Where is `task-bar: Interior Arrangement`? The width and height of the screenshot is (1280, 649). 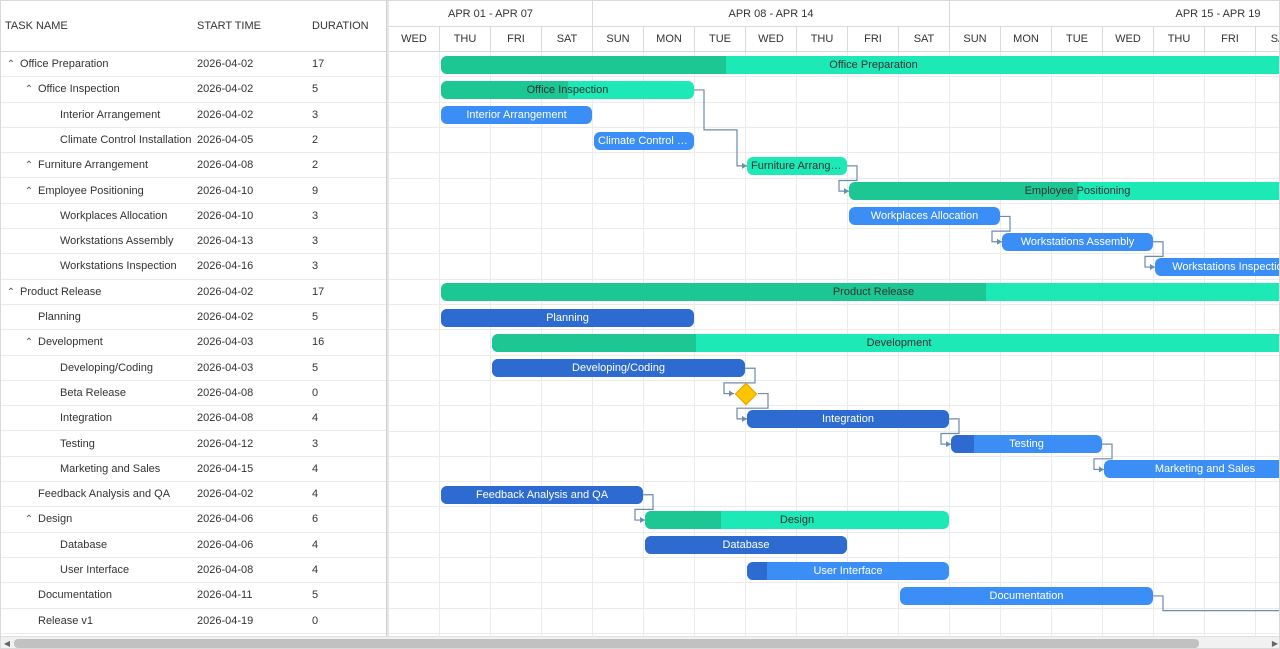 task-bar: Interior Arrangement is located at coordinates (516, 115).